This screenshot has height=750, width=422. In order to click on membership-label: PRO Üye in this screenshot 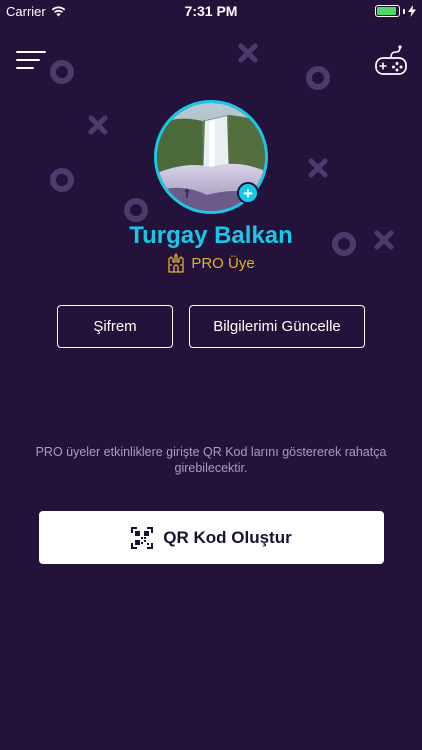, I will do `click(223, 263)`.